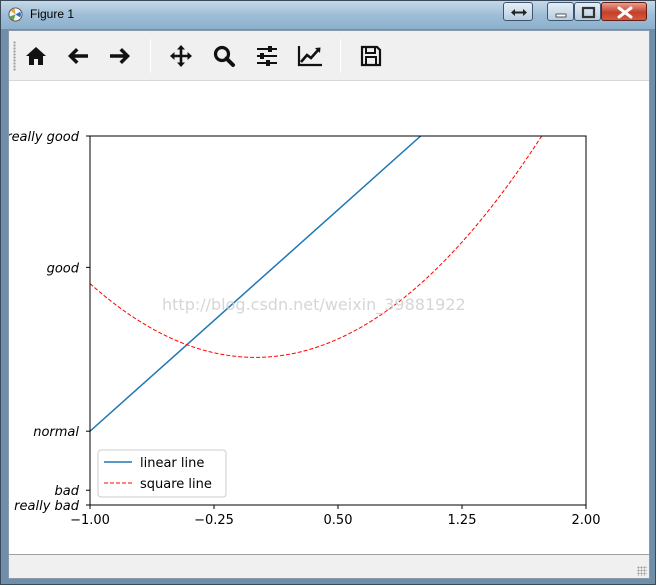 The image size is (656, 585). Describe the element at coordinates (47, 506) in the screenshot. I see `y-tick-label: really bad` at that location.